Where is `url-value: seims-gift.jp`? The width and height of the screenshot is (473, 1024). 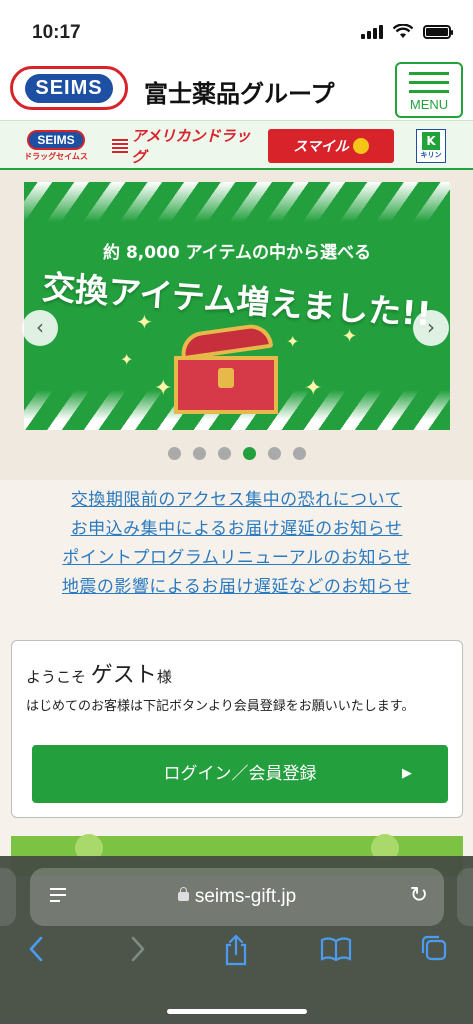
url-value: seims-gift.jp is located at coordinates (245, 896).